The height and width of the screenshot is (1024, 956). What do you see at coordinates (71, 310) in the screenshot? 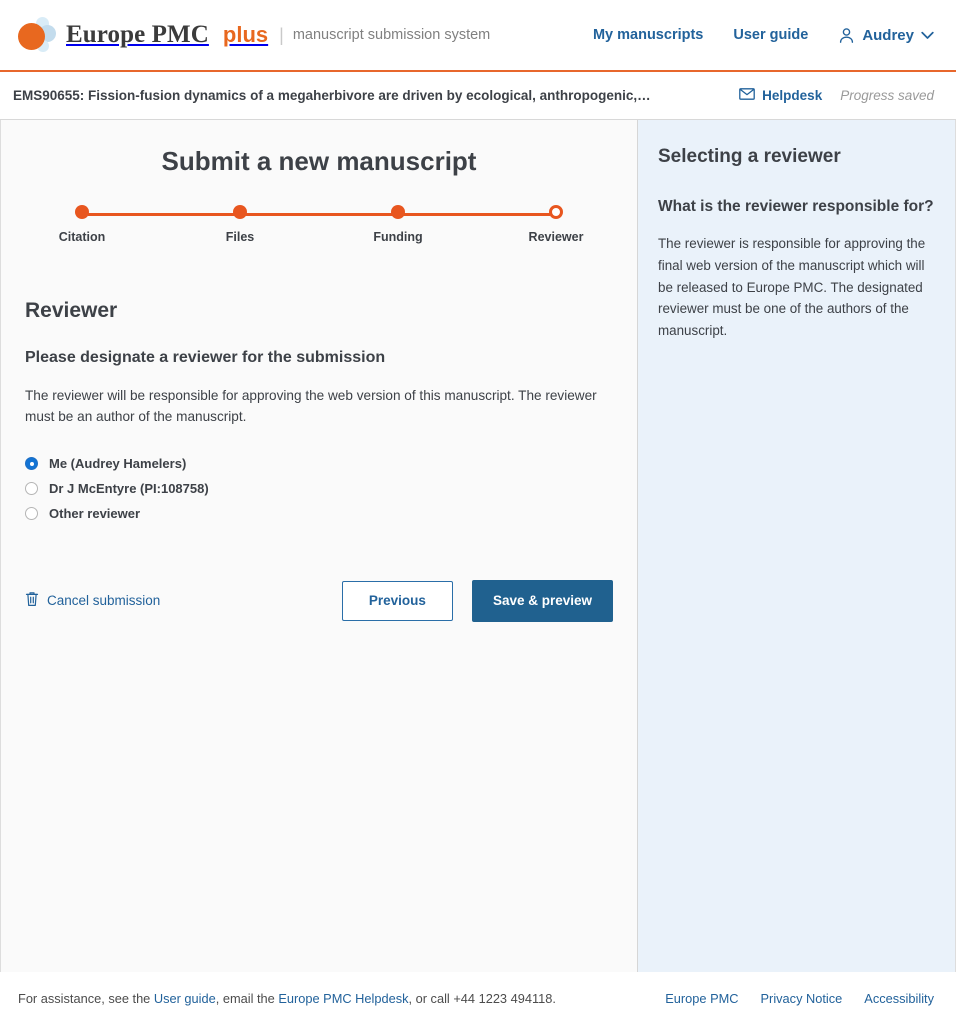
I see `section-title: Reviewer` at bounding box center [71, 310].